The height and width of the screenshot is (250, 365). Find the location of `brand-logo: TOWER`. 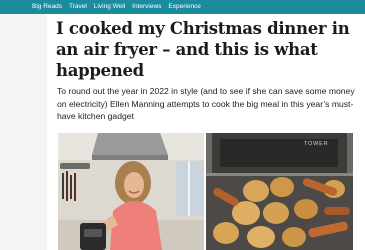

brand-logo: TOWER is located at coordinates (316, 144).